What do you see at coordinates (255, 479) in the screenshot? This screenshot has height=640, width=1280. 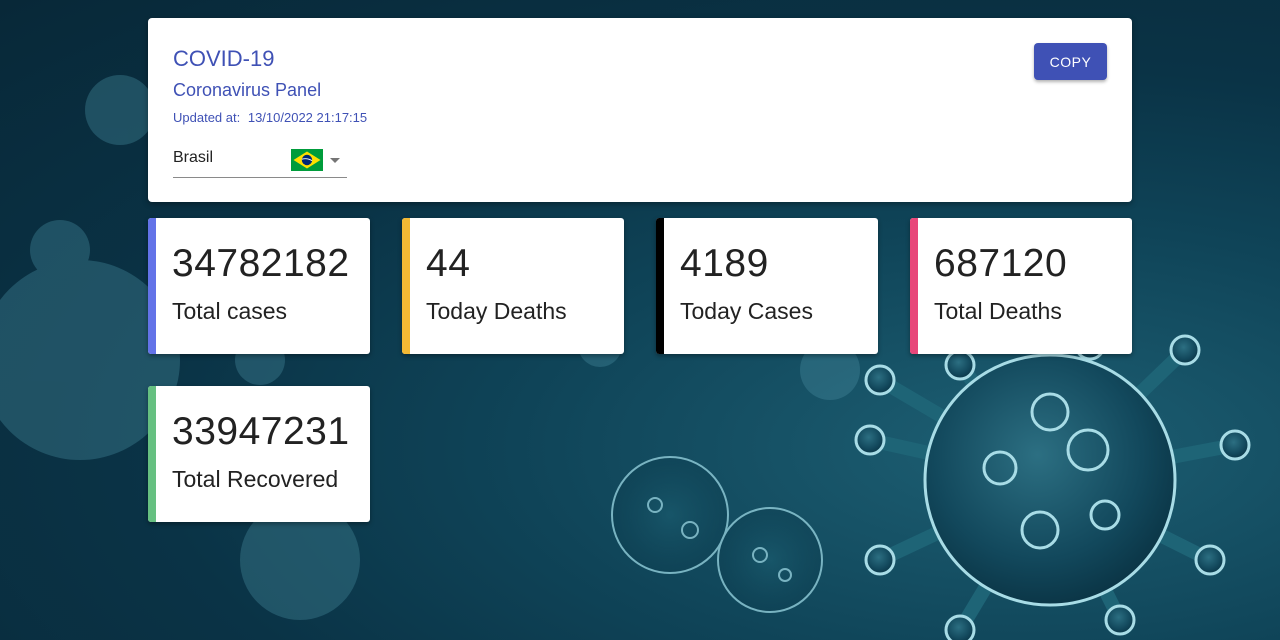 I see `stat-label: Total Recovered` at bounding box center [255, 479].